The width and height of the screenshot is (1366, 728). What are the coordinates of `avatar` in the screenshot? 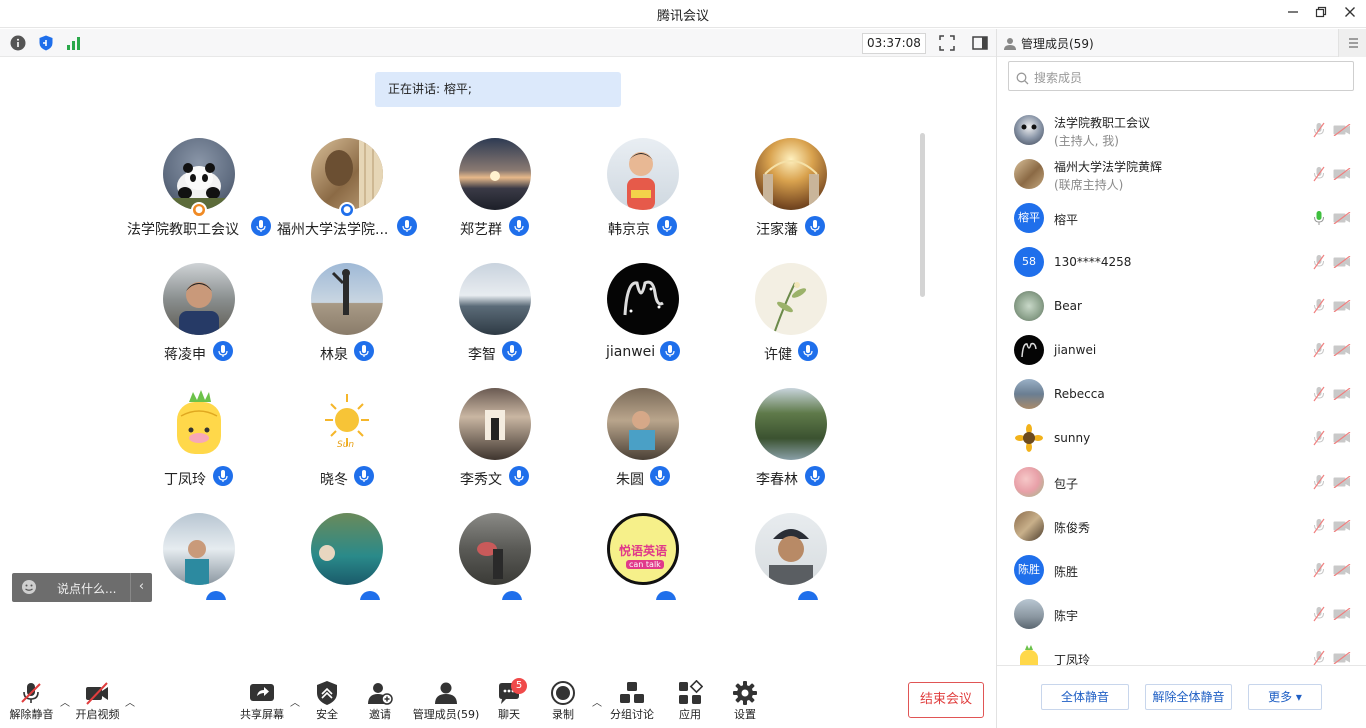 It's located at (495, 174).